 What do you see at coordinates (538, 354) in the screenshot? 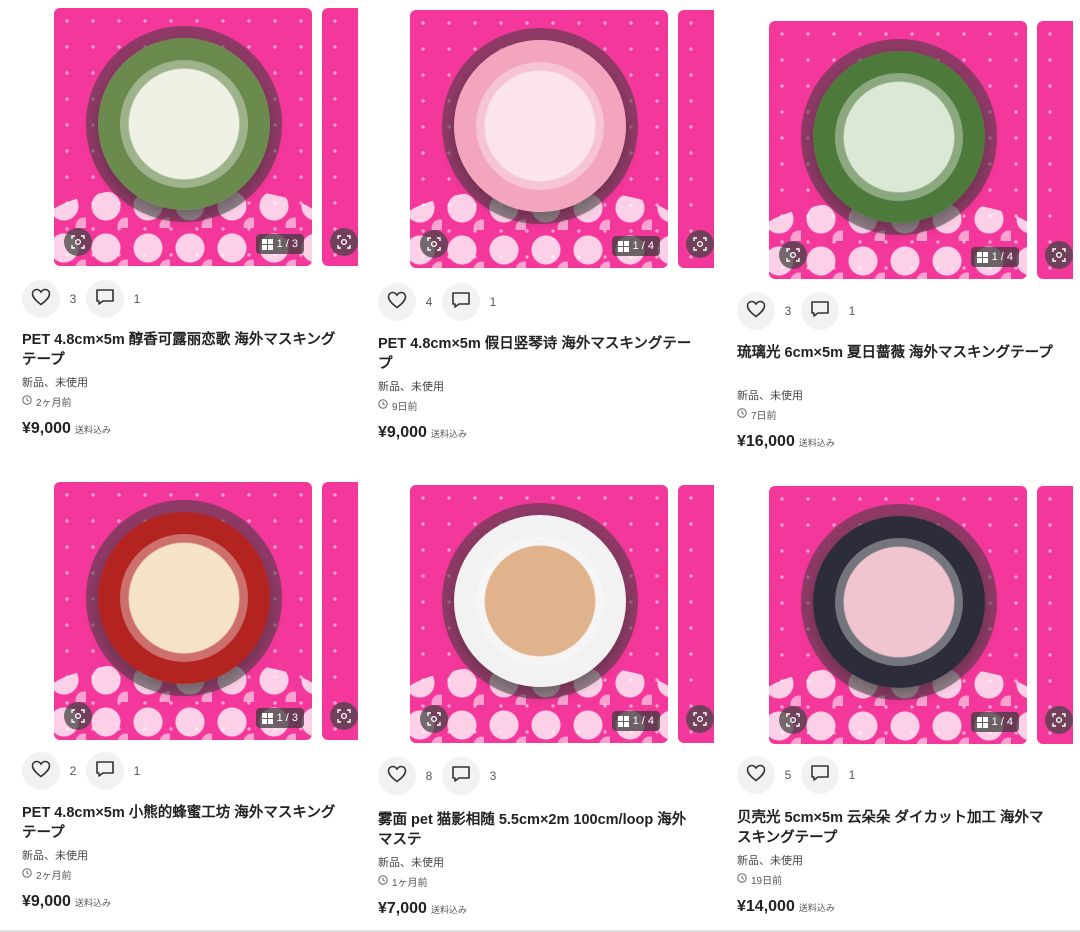
I see `listing-title: PET 4.8cm×5m 假日竖琴诗 海外マスキングテープ` at bounding box center [538, 354].